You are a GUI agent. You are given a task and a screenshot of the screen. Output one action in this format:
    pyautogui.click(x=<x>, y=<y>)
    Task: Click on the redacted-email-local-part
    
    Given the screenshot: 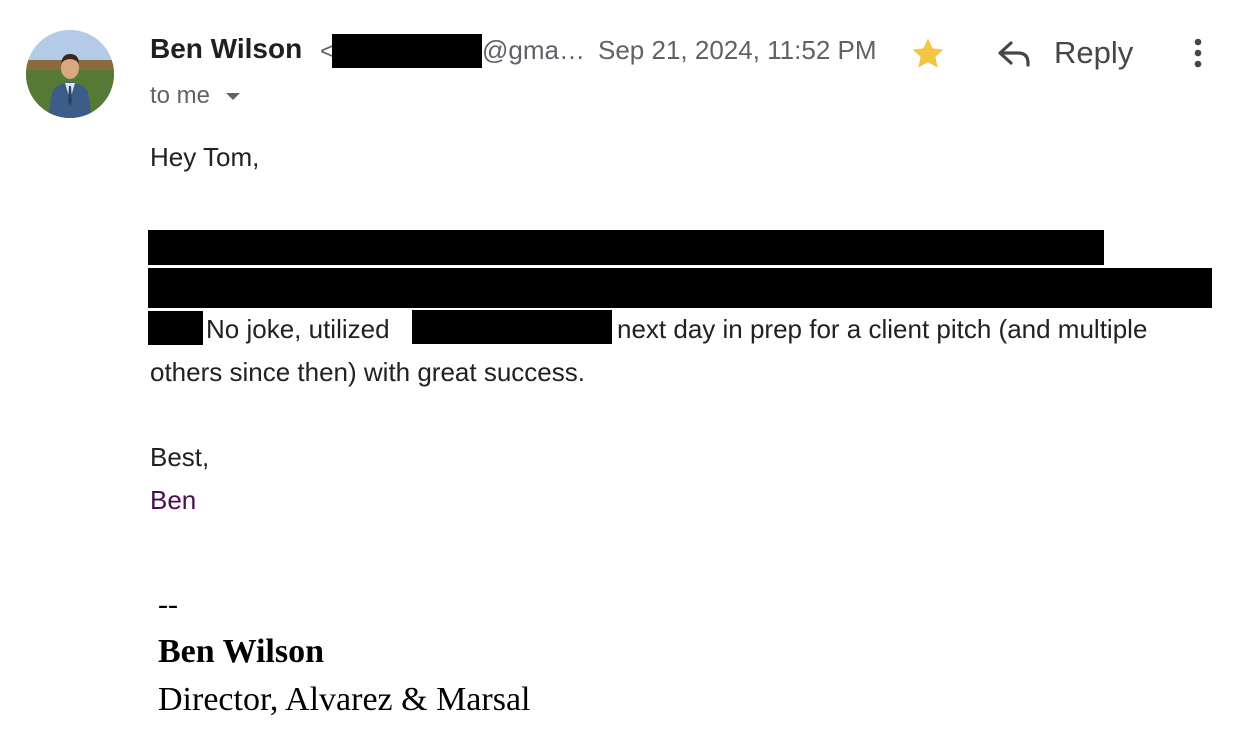 What is the action you would take?
    pyautogui.click(x=407, y=51)
    